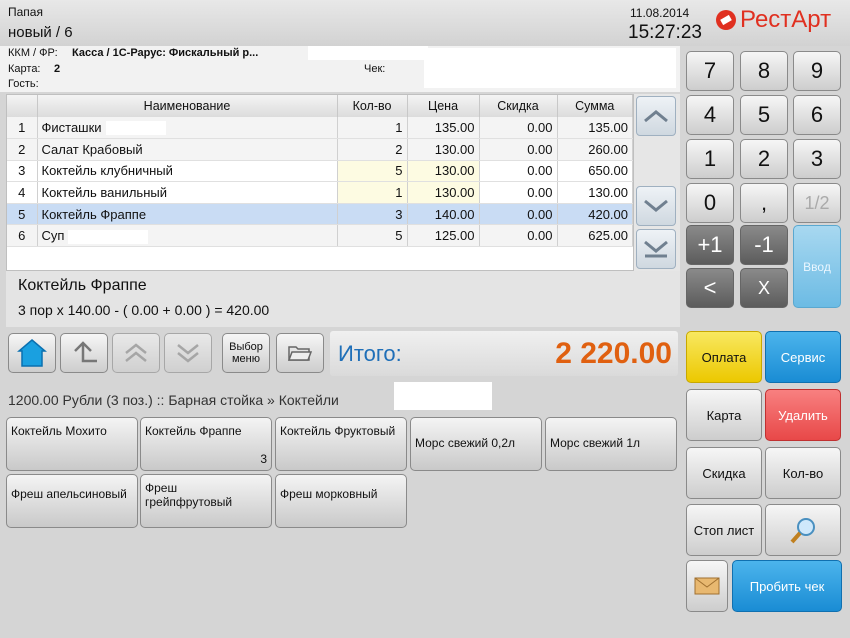  What do you see at coordinates (665, 32) in the screenshot?
I see `time-label: 15:27:23` at bounding box center [665, 32].